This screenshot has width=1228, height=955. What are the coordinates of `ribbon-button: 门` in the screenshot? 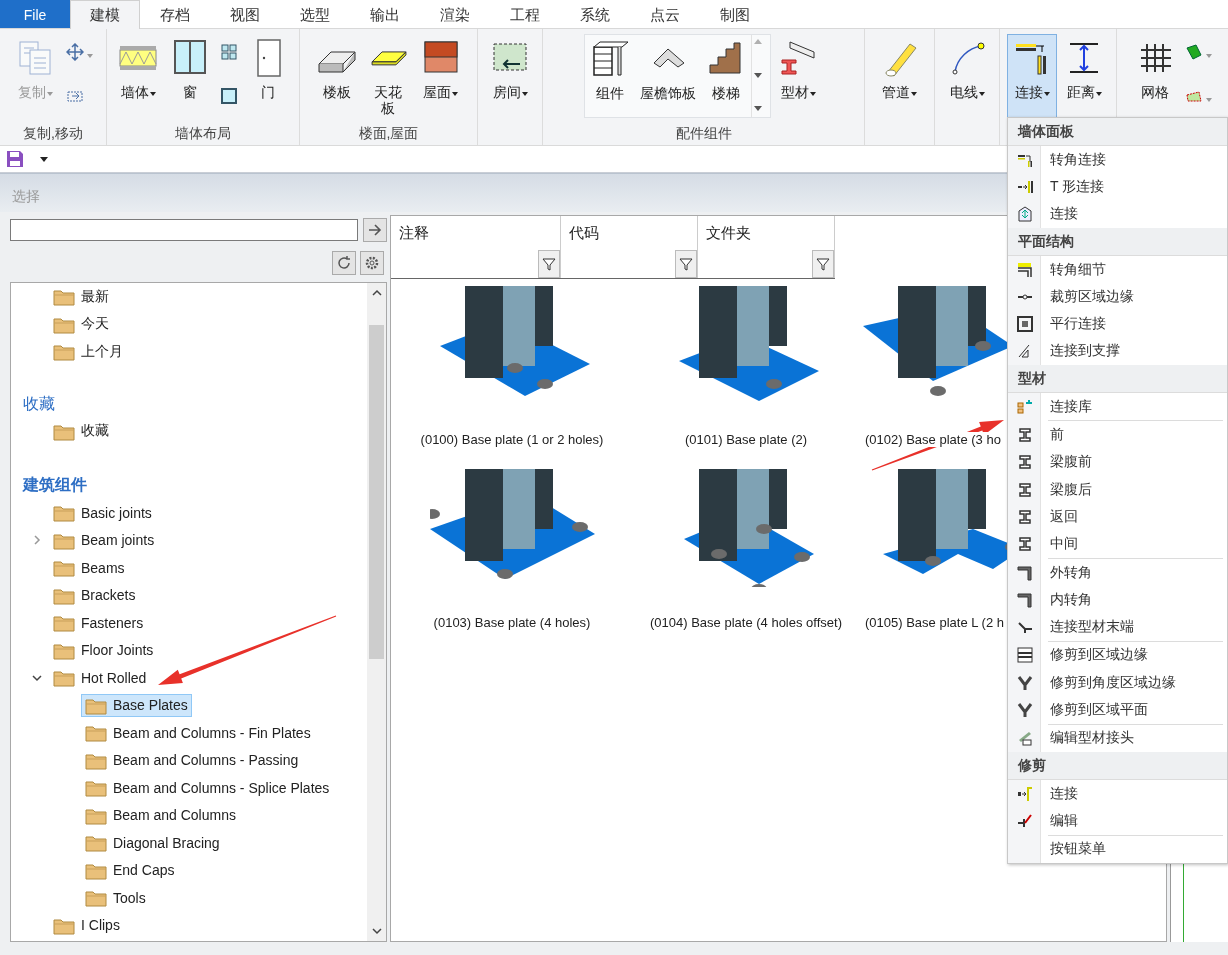 It's located at (268, 77).